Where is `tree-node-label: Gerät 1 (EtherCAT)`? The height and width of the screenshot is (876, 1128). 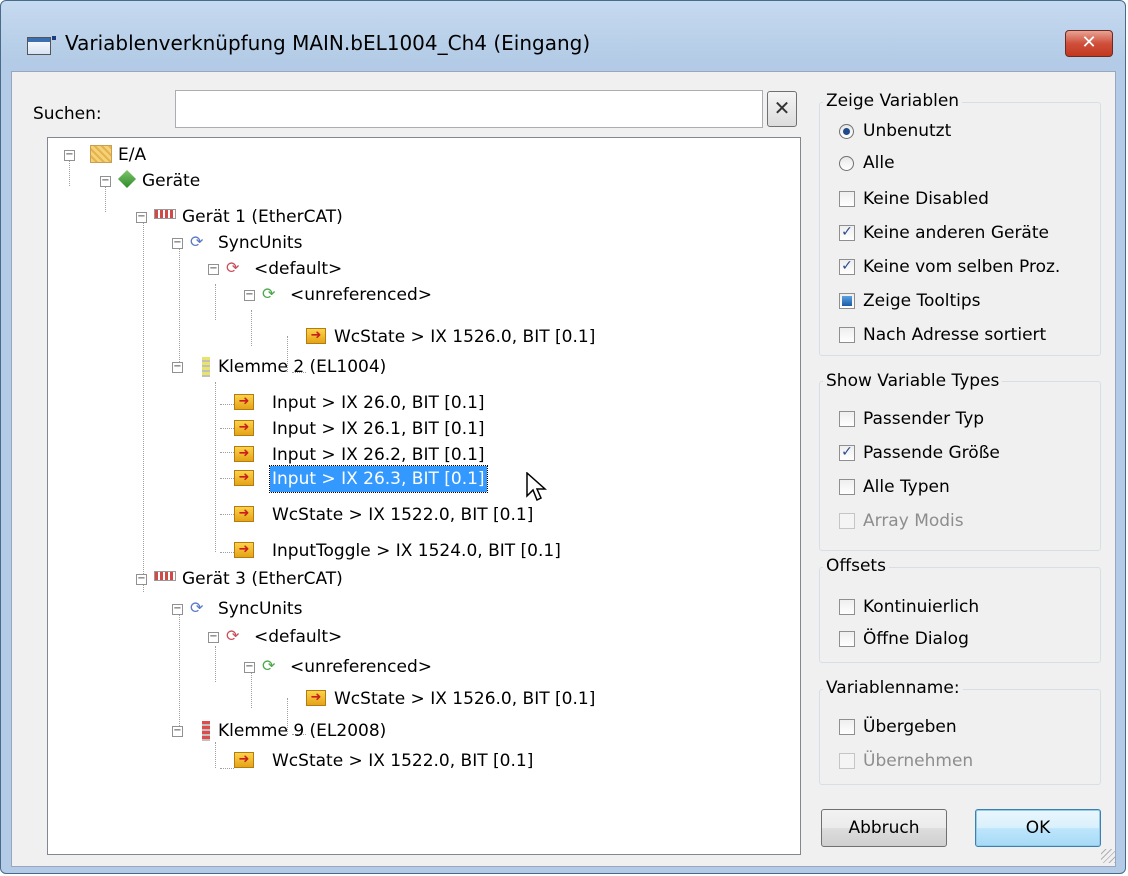 tree-node-label: Gerät 1 (EtherCAT) is located at coordinates (262, 217).